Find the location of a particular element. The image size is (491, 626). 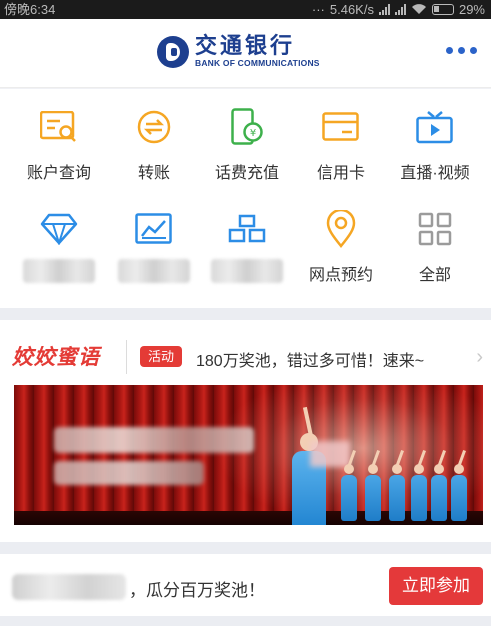

chart-icon is located at coordinates (154, 229).